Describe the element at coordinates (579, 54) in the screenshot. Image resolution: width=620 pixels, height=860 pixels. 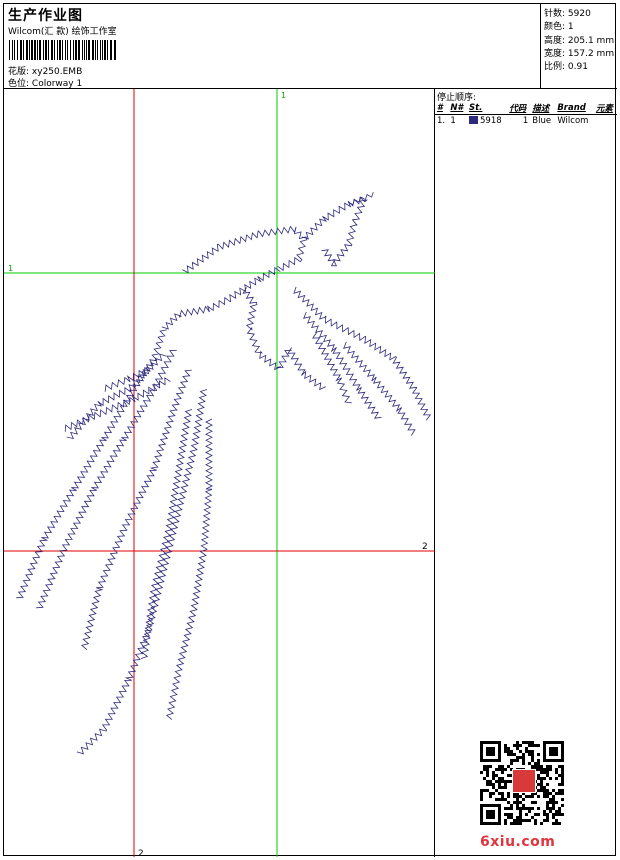
I see `stat-width: 宽度: 157.2 mm` at that location.